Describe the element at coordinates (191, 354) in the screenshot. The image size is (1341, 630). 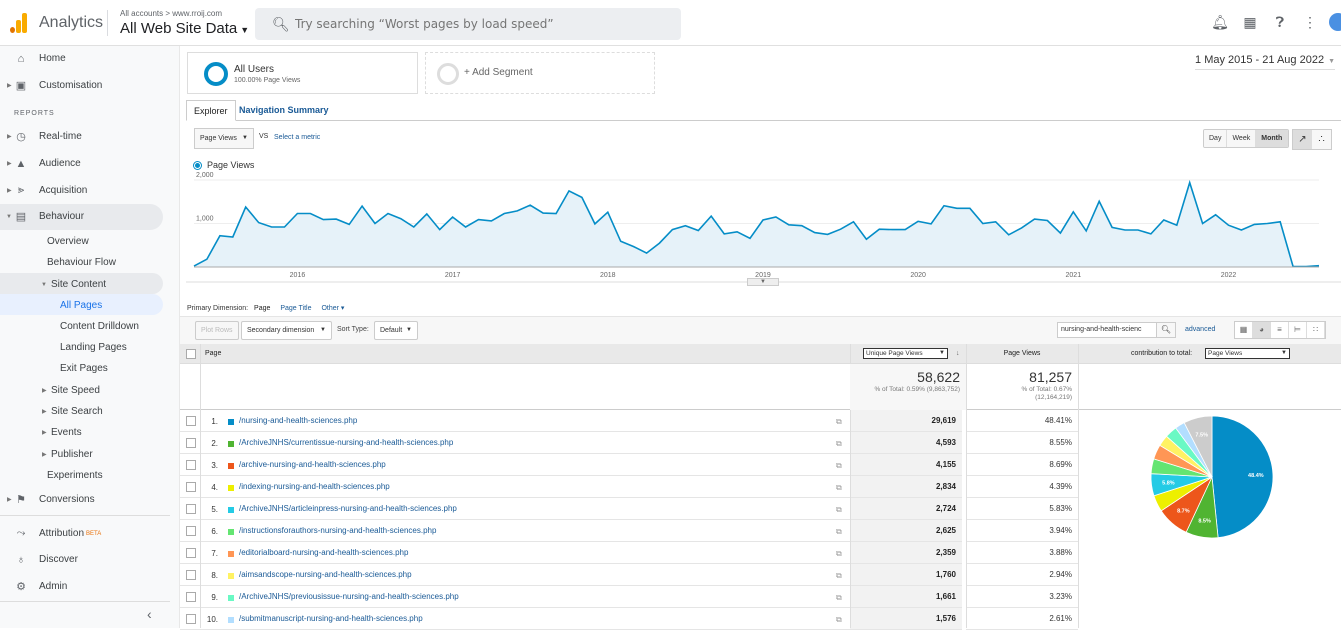
I see `select-all-checkbox` at that location.